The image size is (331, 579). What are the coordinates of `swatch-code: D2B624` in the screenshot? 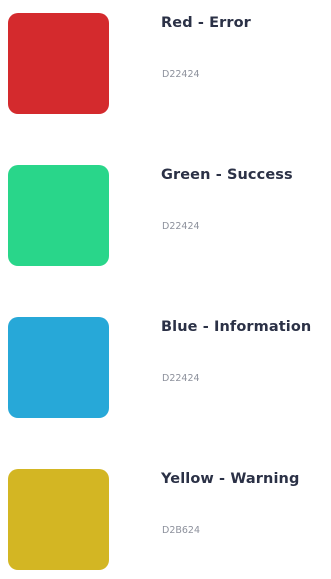 It's located at (181, 530).